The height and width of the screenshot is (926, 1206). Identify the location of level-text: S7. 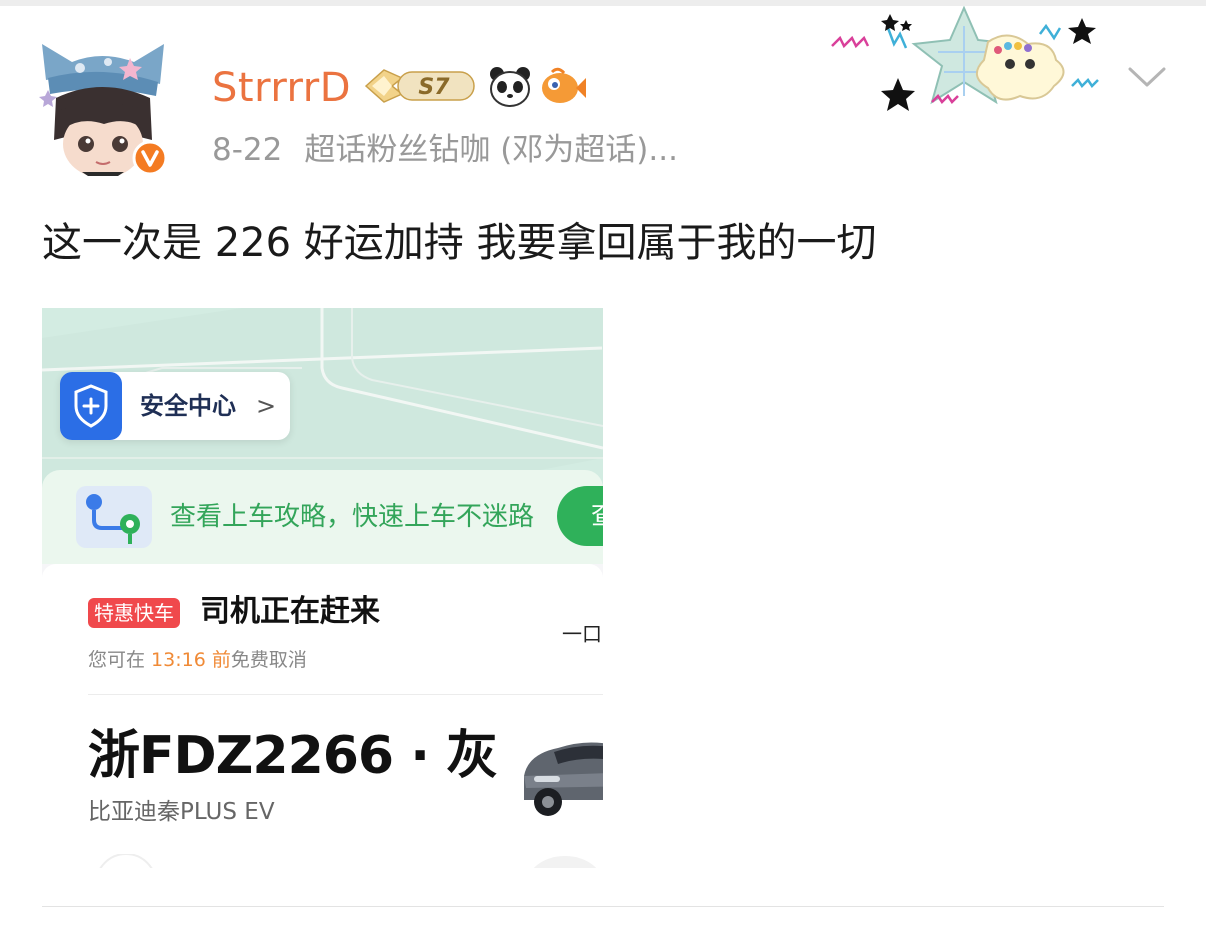
(434, 87).